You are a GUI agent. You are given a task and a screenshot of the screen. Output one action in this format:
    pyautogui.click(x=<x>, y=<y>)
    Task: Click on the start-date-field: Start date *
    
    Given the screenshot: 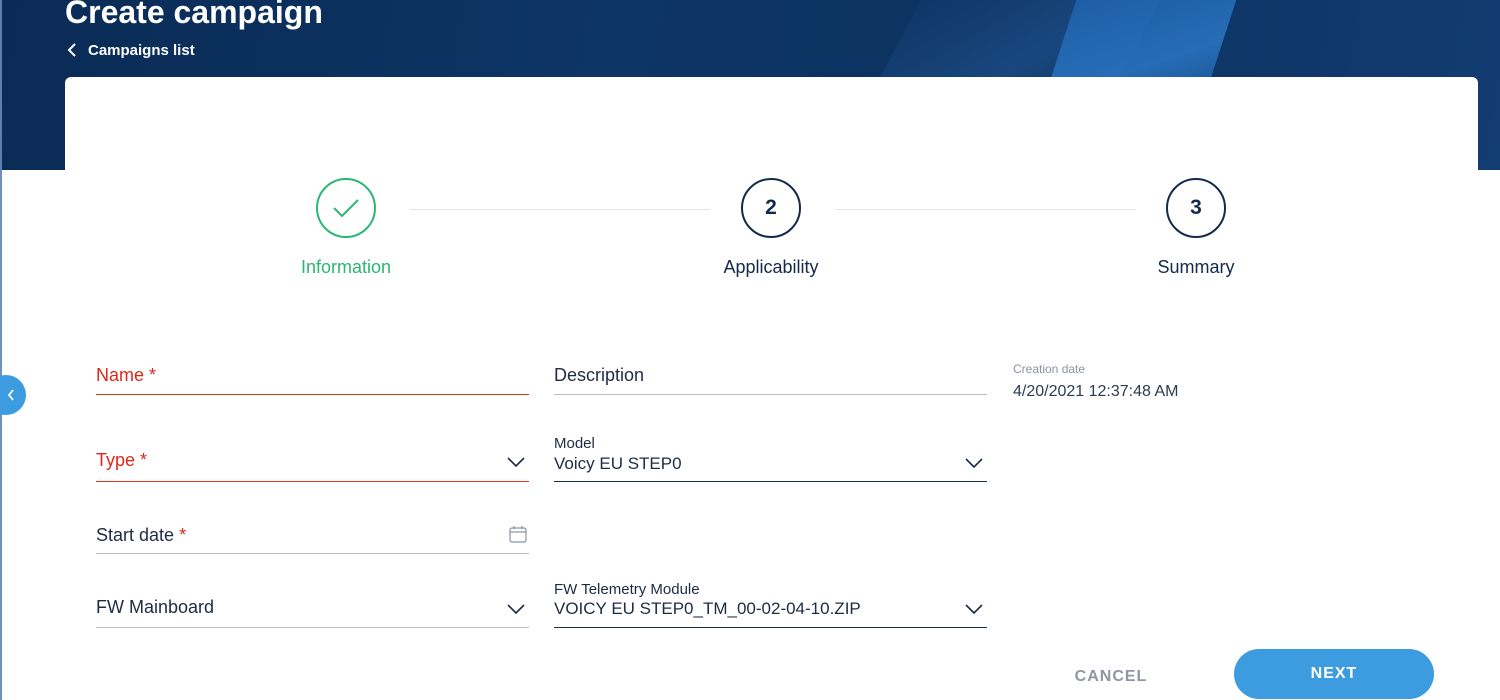 What is the action you would take?
    pyautogui.click(x=312, y=534)
    